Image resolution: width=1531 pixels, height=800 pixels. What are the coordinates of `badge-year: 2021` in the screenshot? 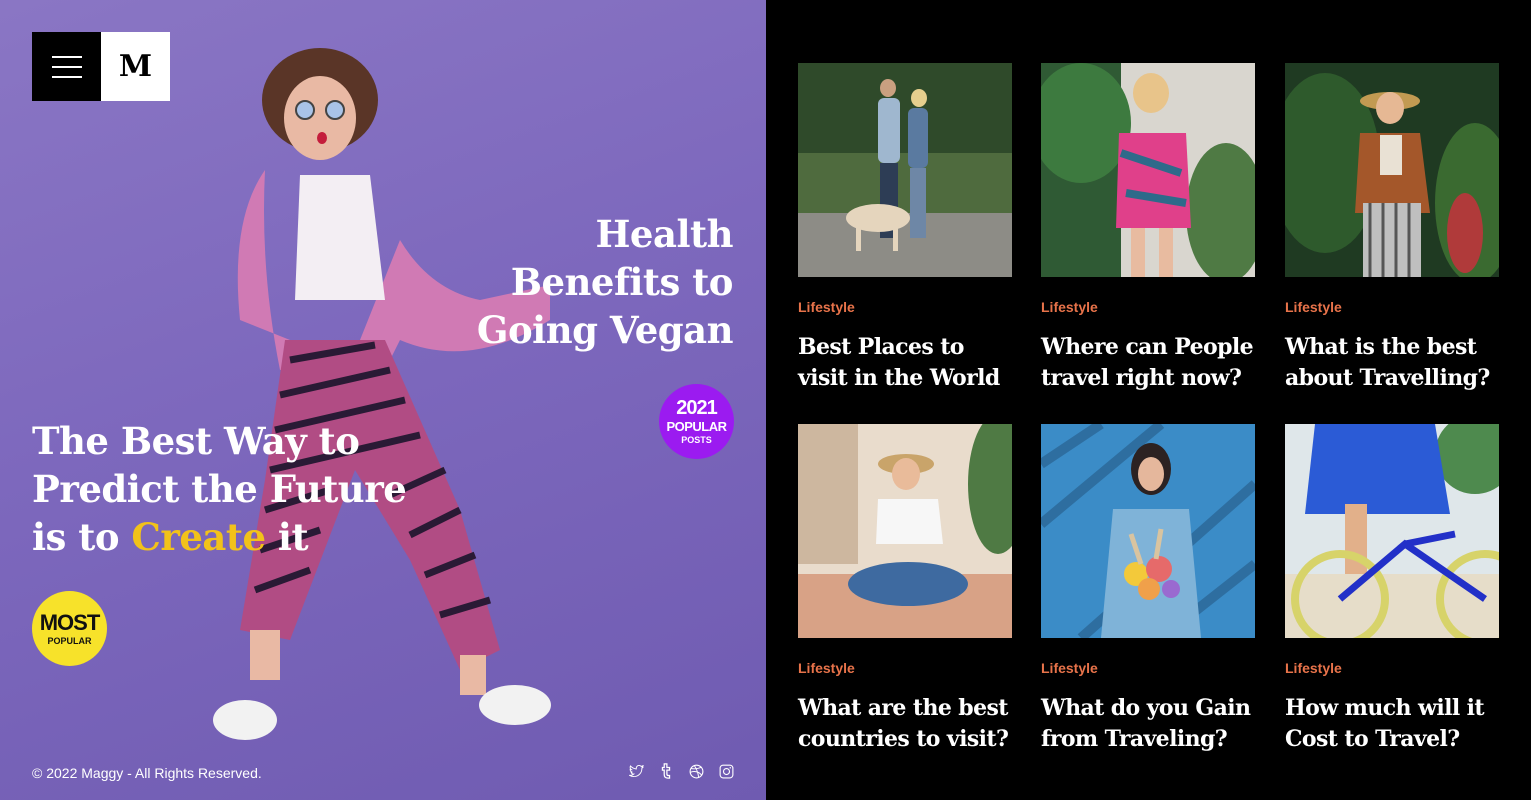 It's located at (696, 408).